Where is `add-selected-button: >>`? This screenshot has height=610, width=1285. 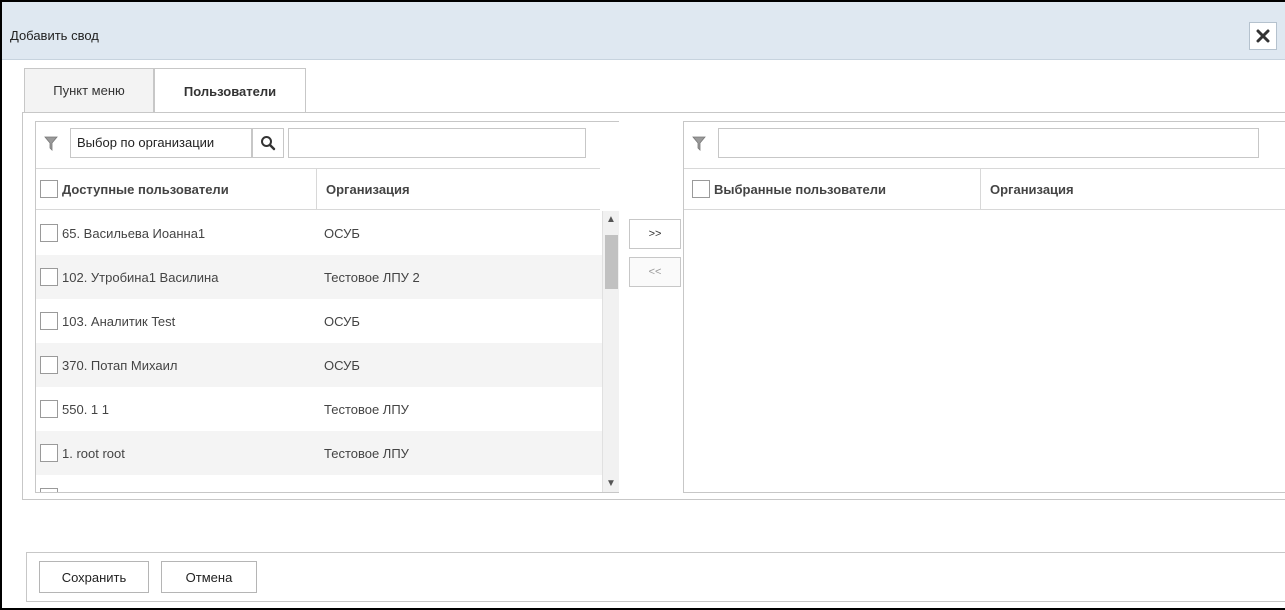 add-selected-button: >> is located at coordinates (655, 234).